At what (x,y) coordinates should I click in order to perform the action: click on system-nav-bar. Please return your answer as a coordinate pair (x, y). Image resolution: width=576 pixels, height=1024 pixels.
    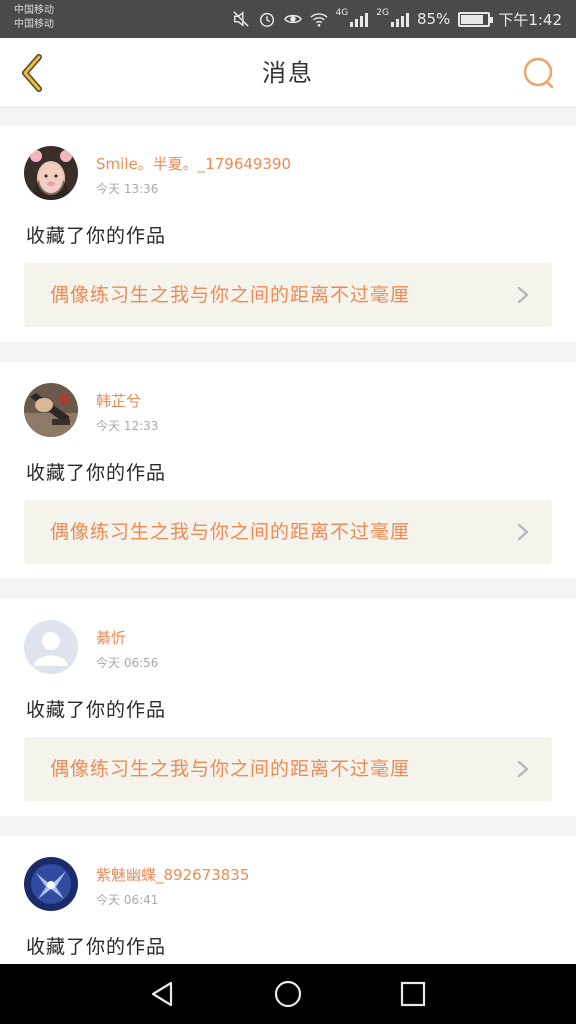
    Looking at the image, I should click on (288, 994).